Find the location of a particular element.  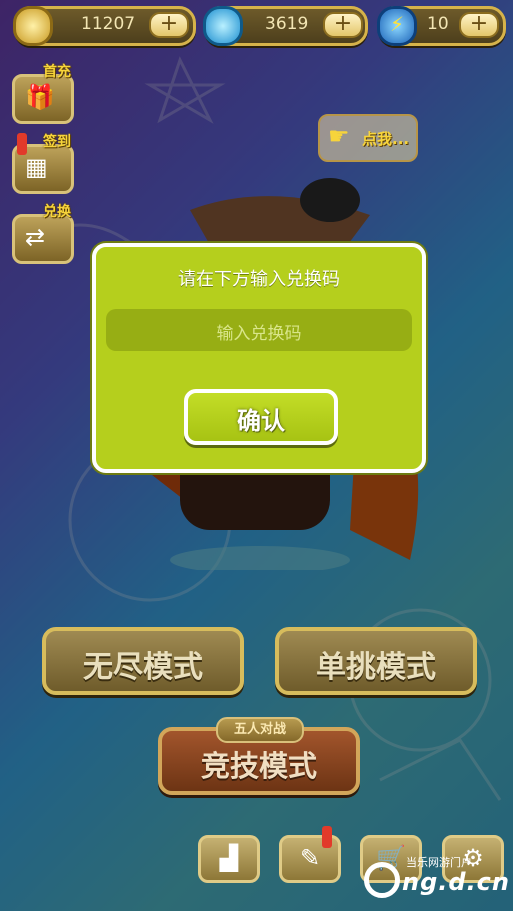

coin-counter: 11207 + is located at coordinates (104, 26).